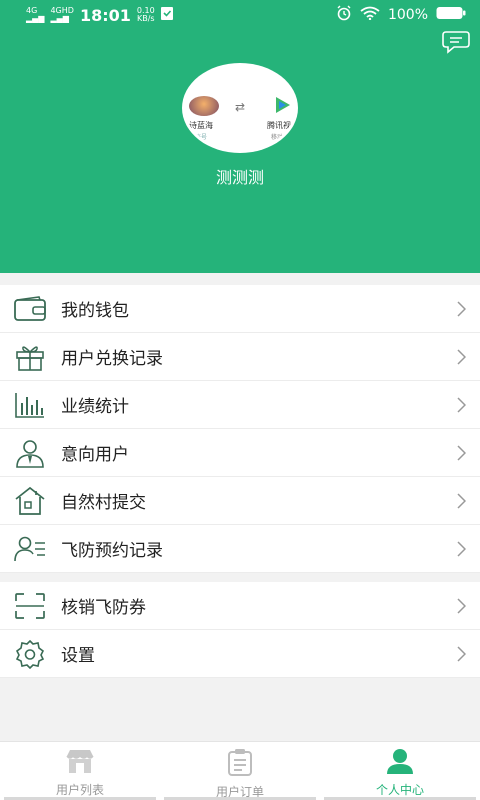 This screenshot has width=480, height=800. Describe the element at coordinates (400, 763) in the screenshot. I see `person-icon` at that location.